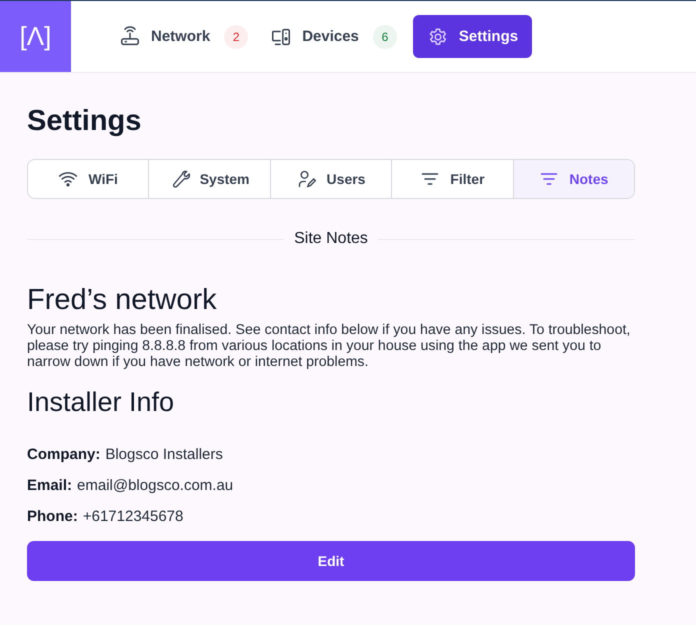 Image resolution: width=696 pixels, height=625 pixels. I want to click on page-title: Settings, so click(84, 121).